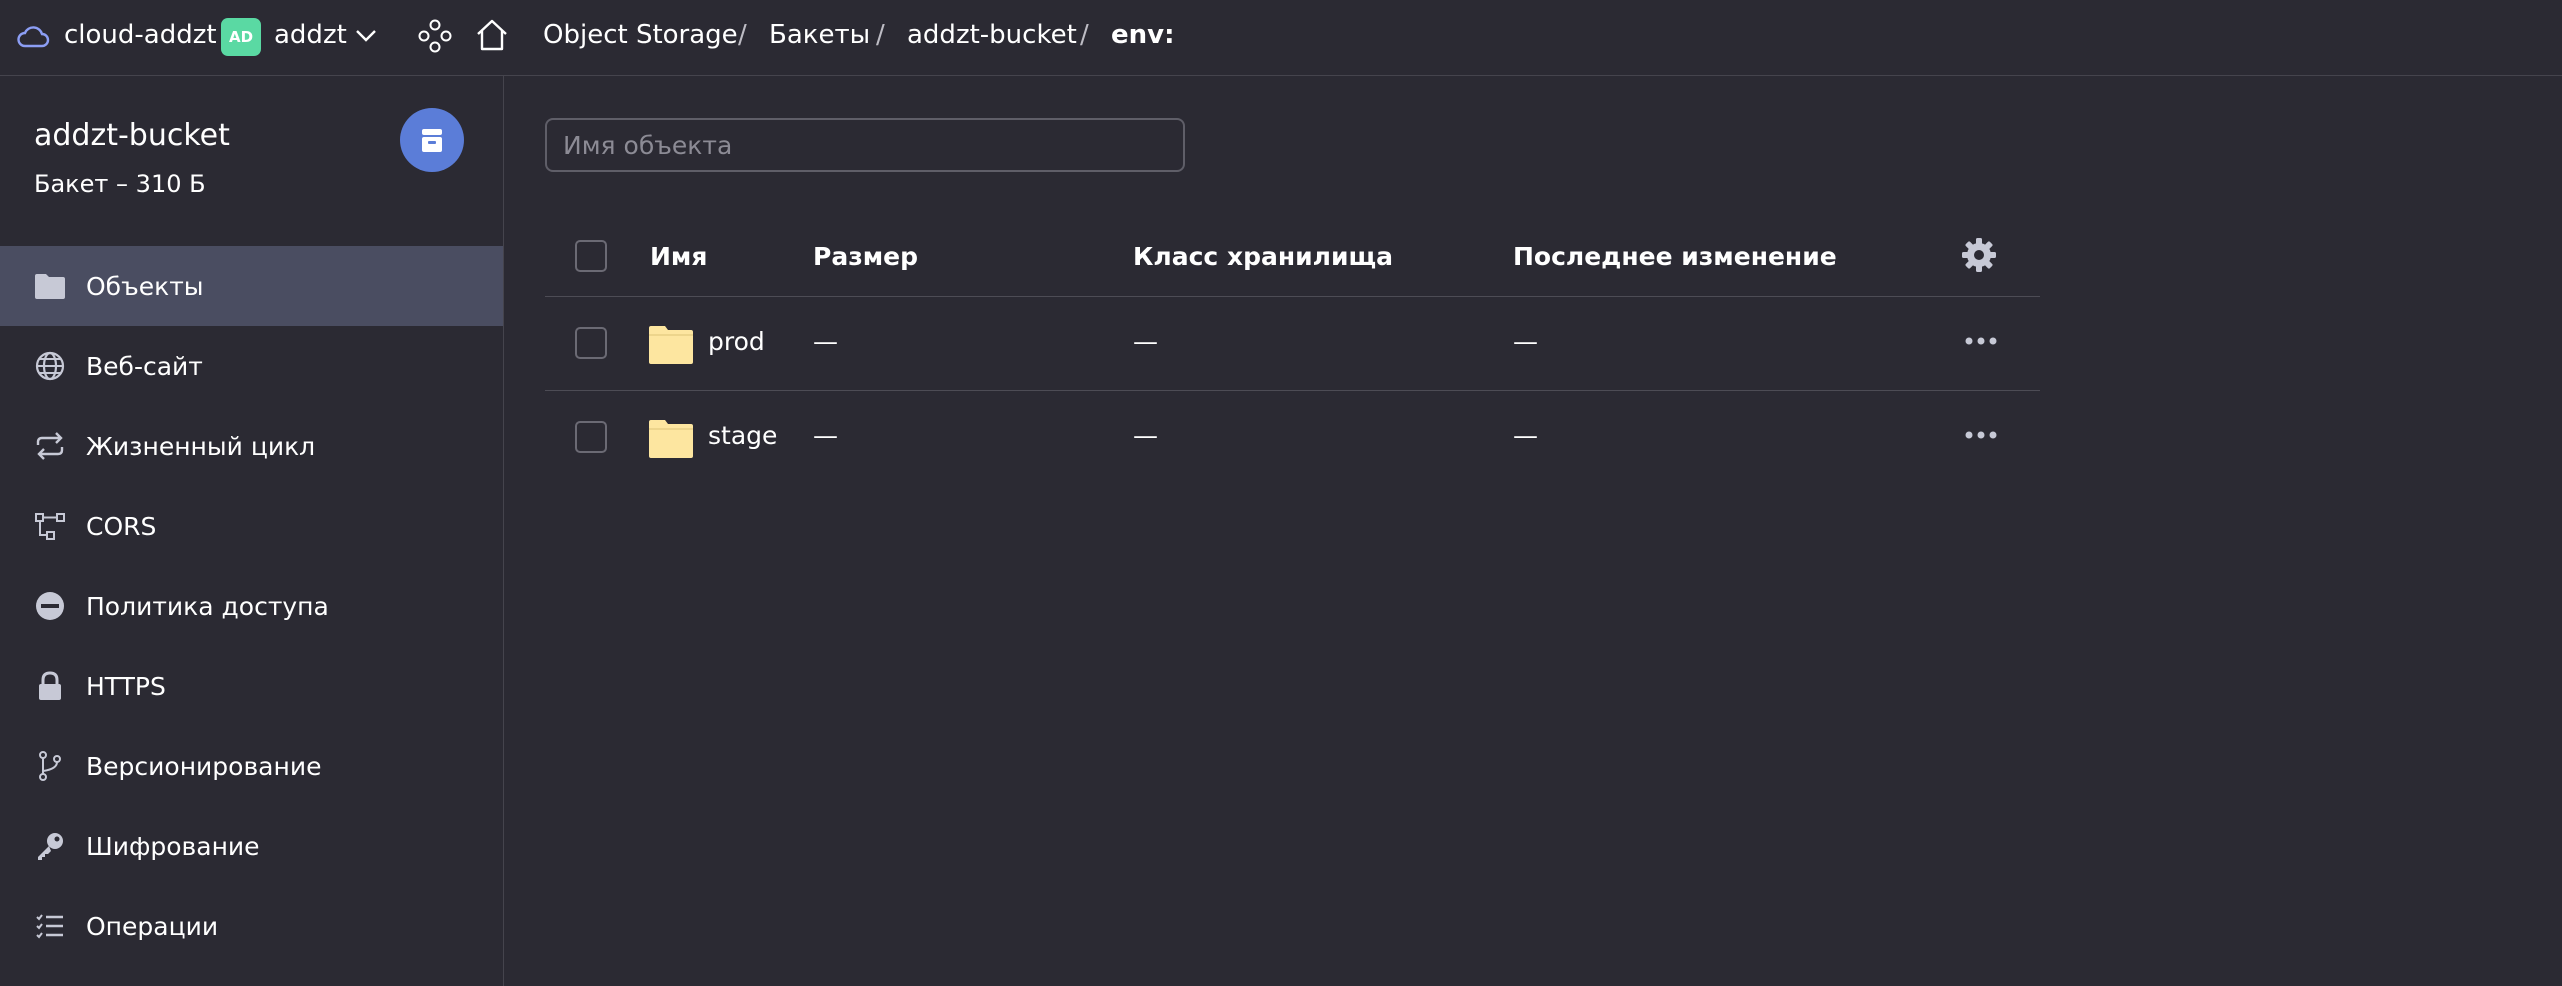 This screenshot has height=986, width=2562. I want to click on sidebar-item-label: Версионирование, so click(204, 766).